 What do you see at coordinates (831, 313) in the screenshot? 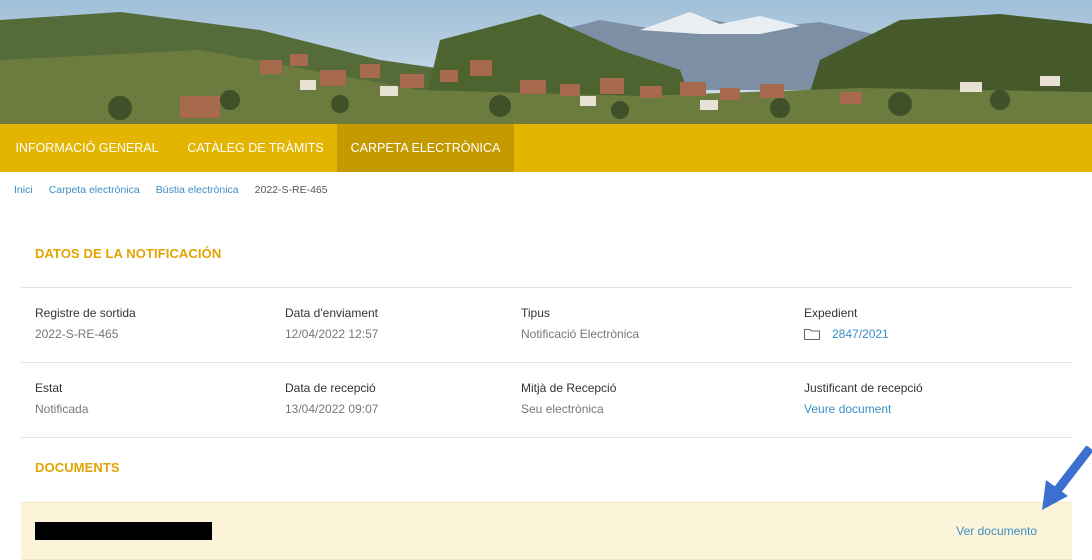
I see `field-label: Expedient` at bounding box center [831, 313].